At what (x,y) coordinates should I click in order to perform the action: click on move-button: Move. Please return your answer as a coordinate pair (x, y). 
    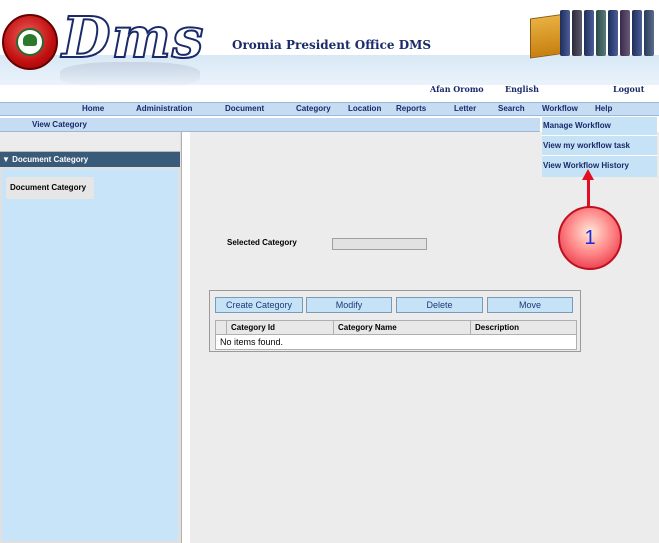
    Looking at the image, I should click on (530, 305).